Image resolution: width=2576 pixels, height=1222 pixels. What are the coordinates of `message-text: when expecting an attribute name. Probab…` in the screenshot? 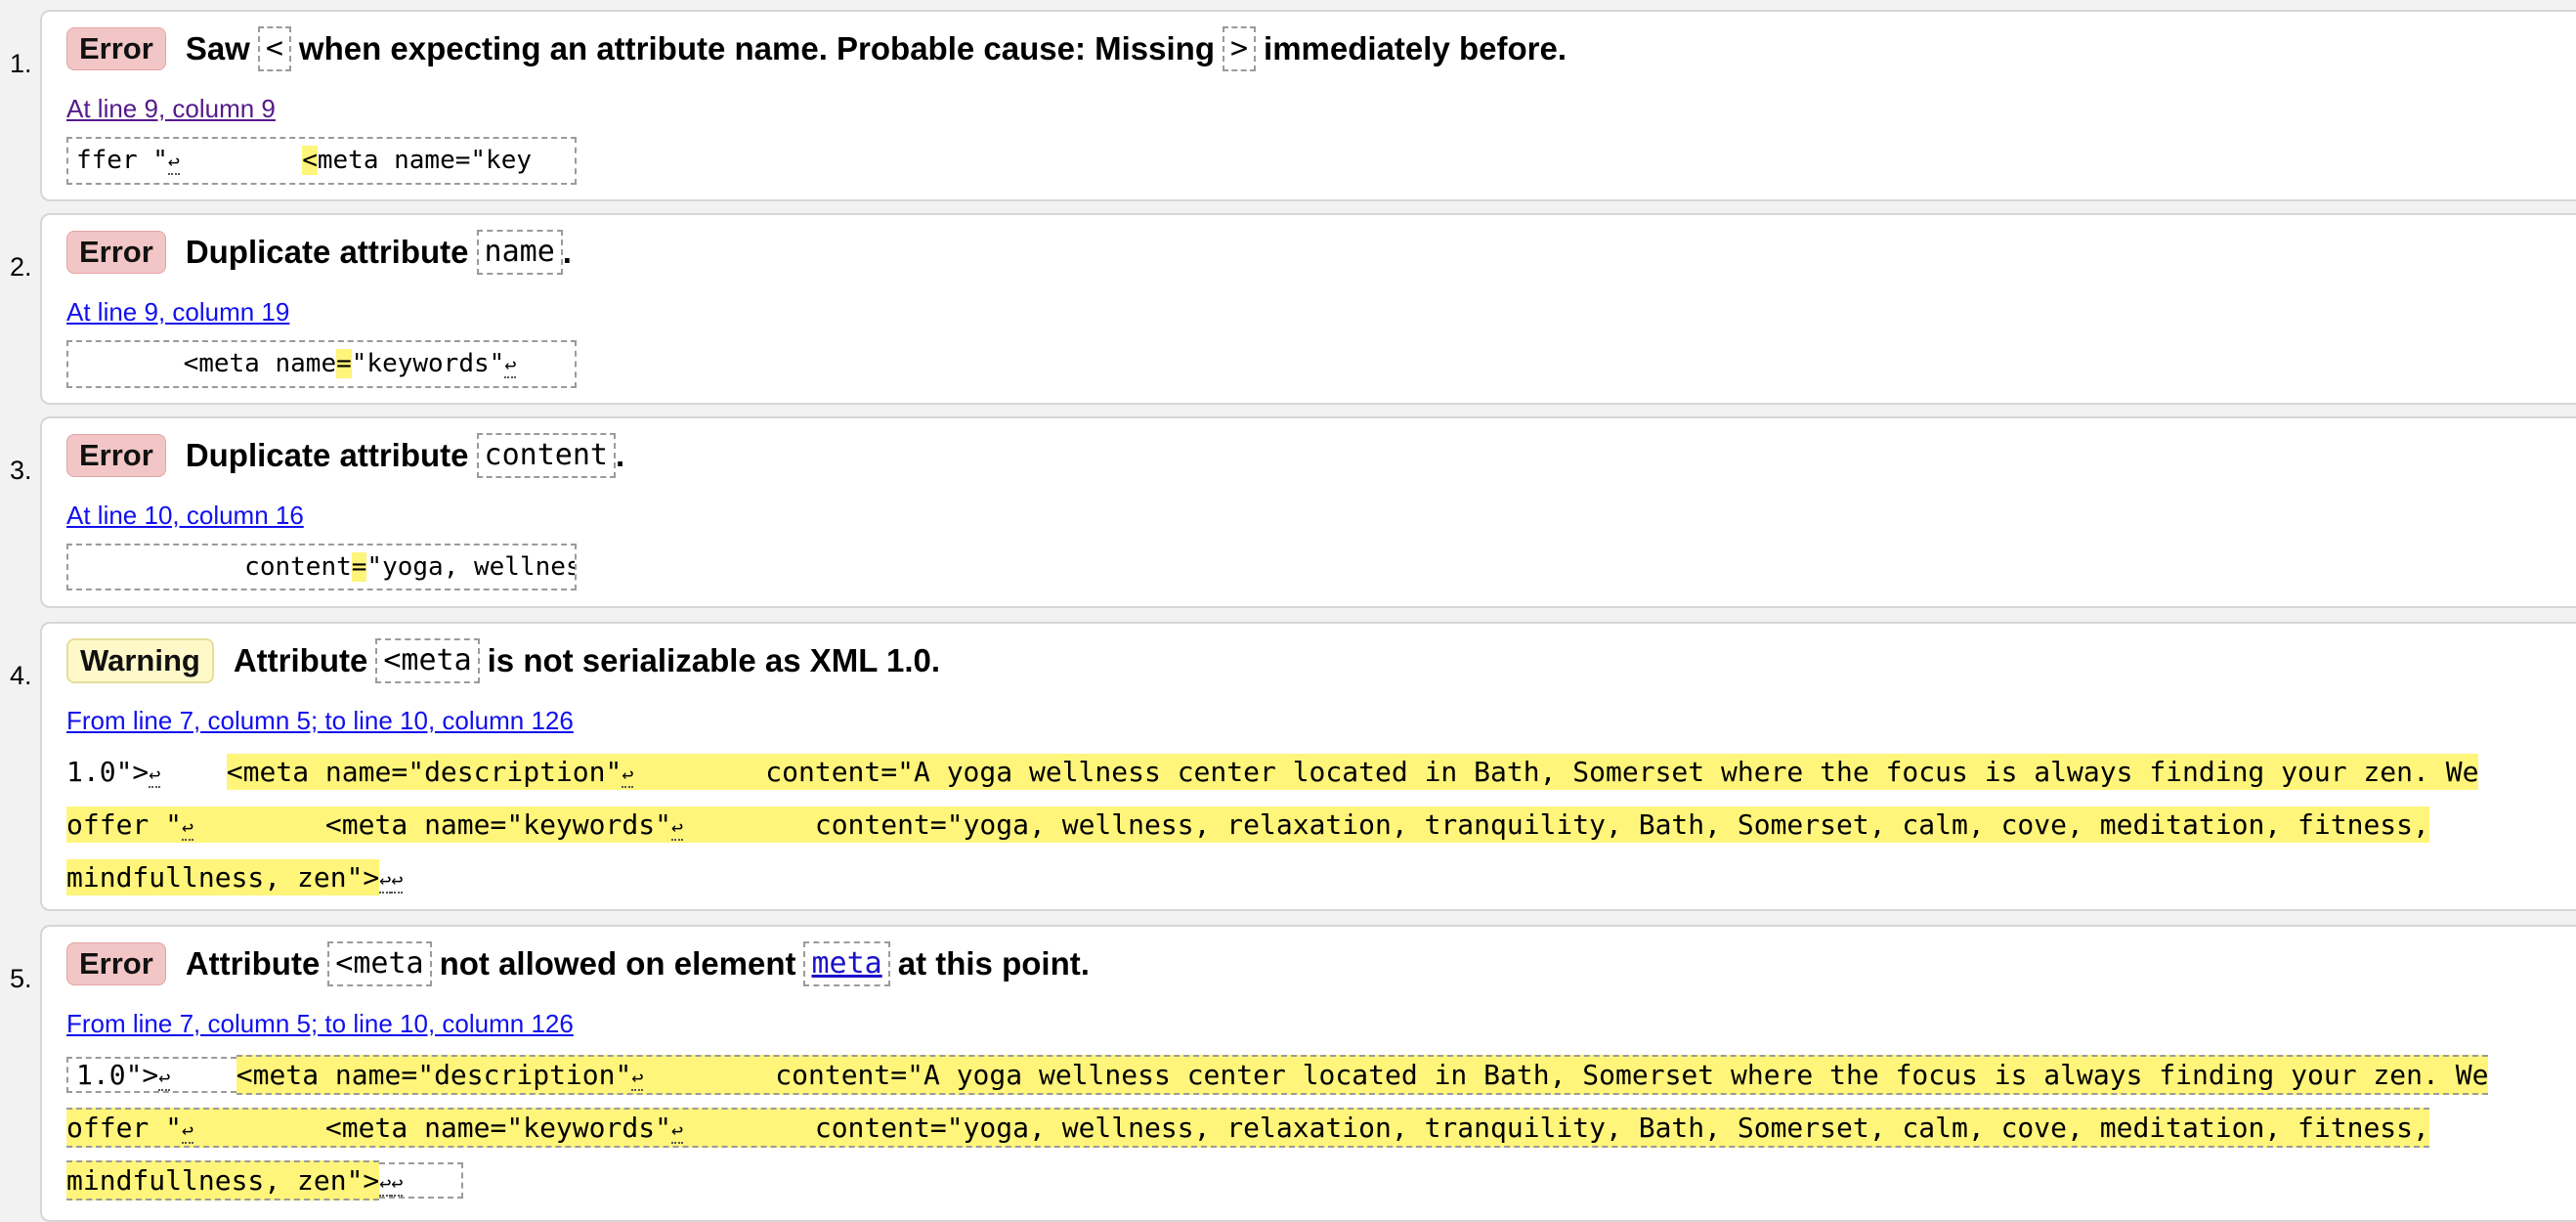 It's located at (757, 48).